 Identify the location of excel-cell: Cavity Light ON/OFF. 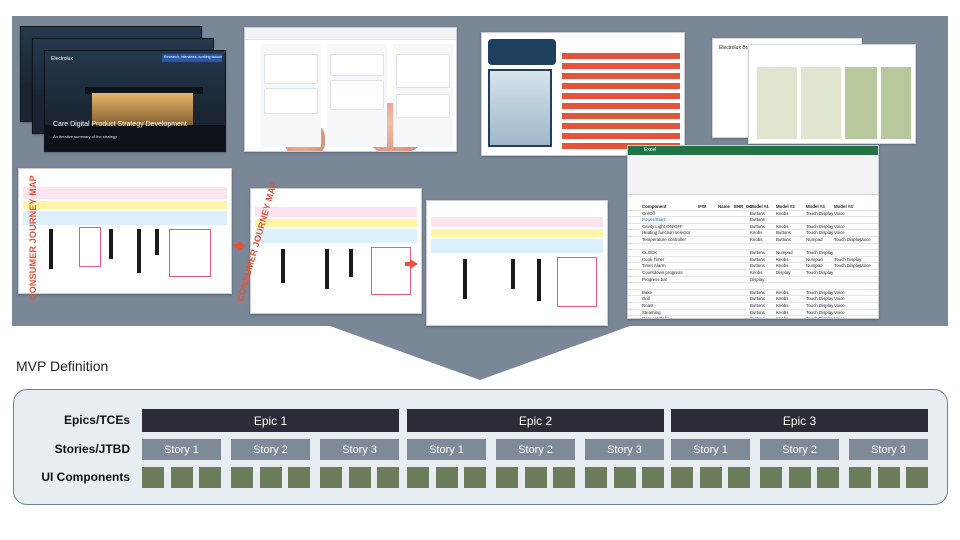
(662, 226).